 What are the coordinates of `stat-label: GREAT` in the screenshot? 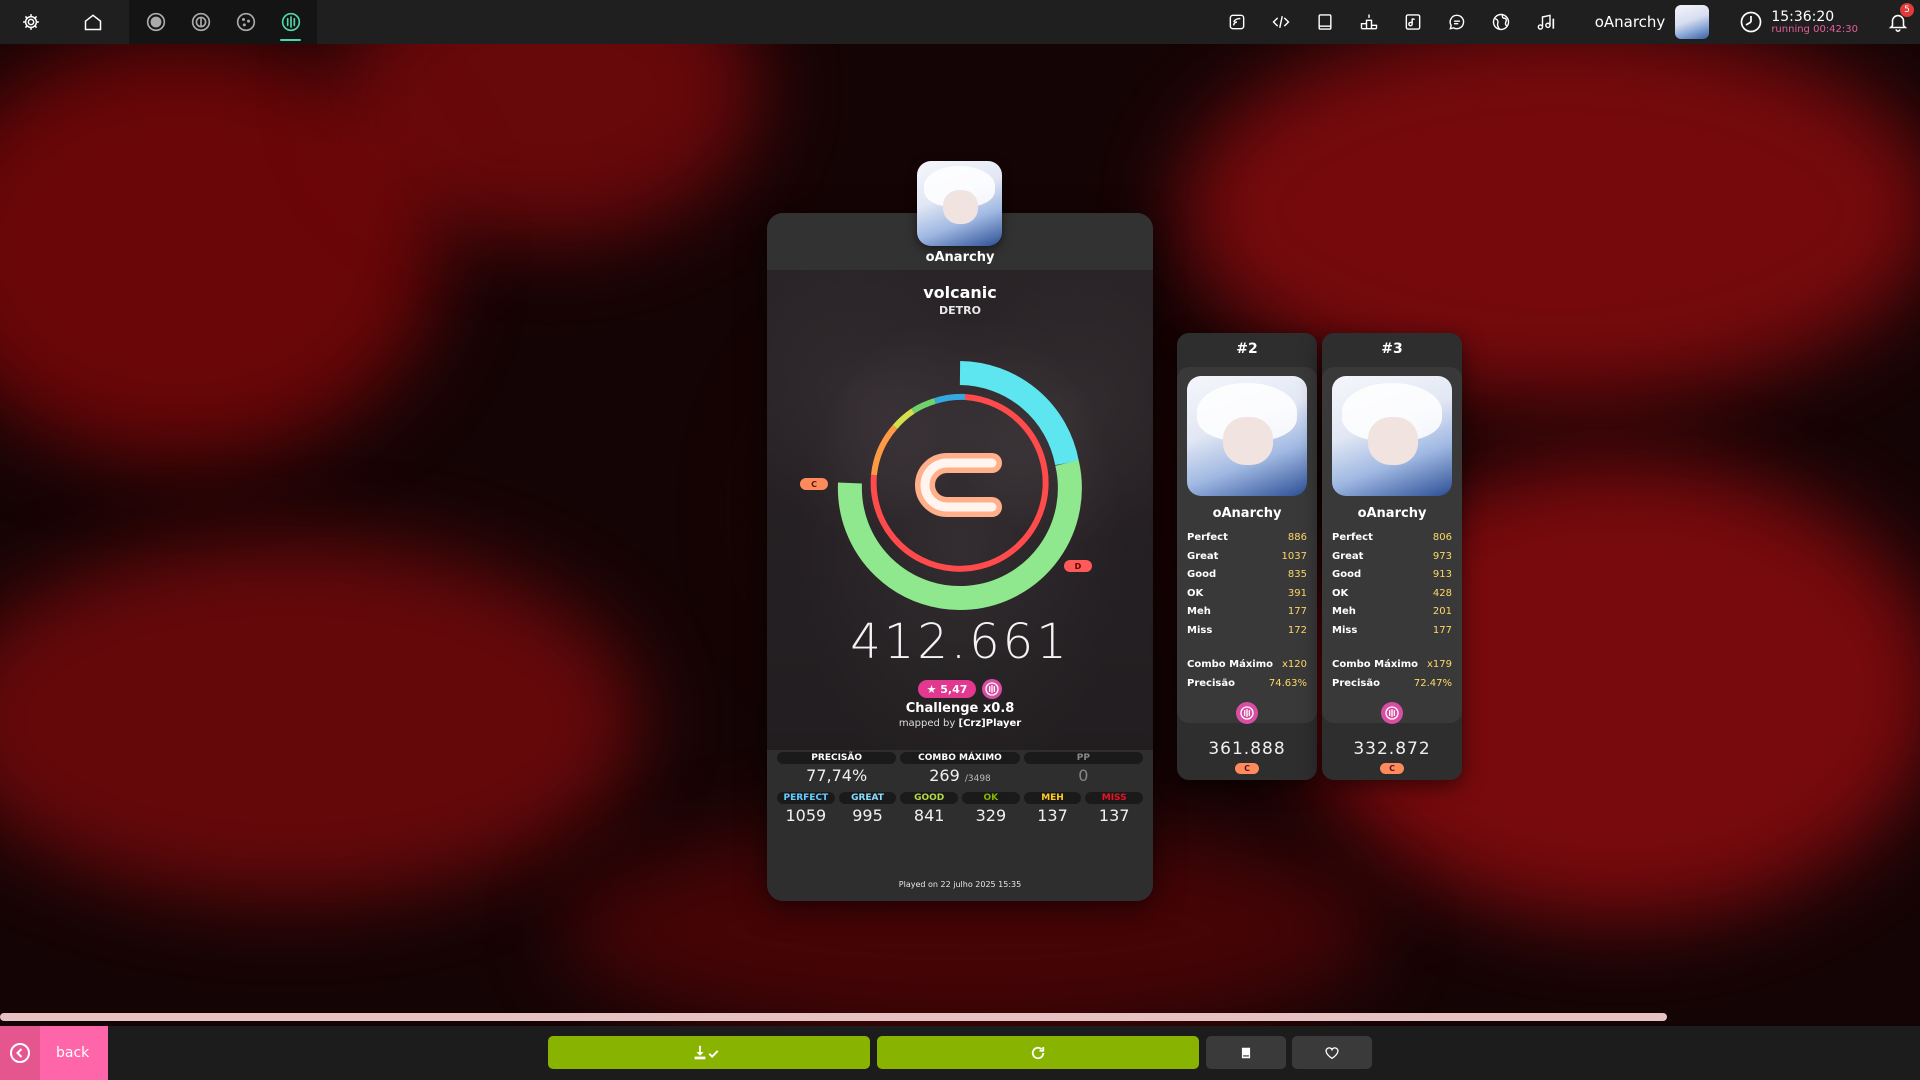 It's located at (867, 798).